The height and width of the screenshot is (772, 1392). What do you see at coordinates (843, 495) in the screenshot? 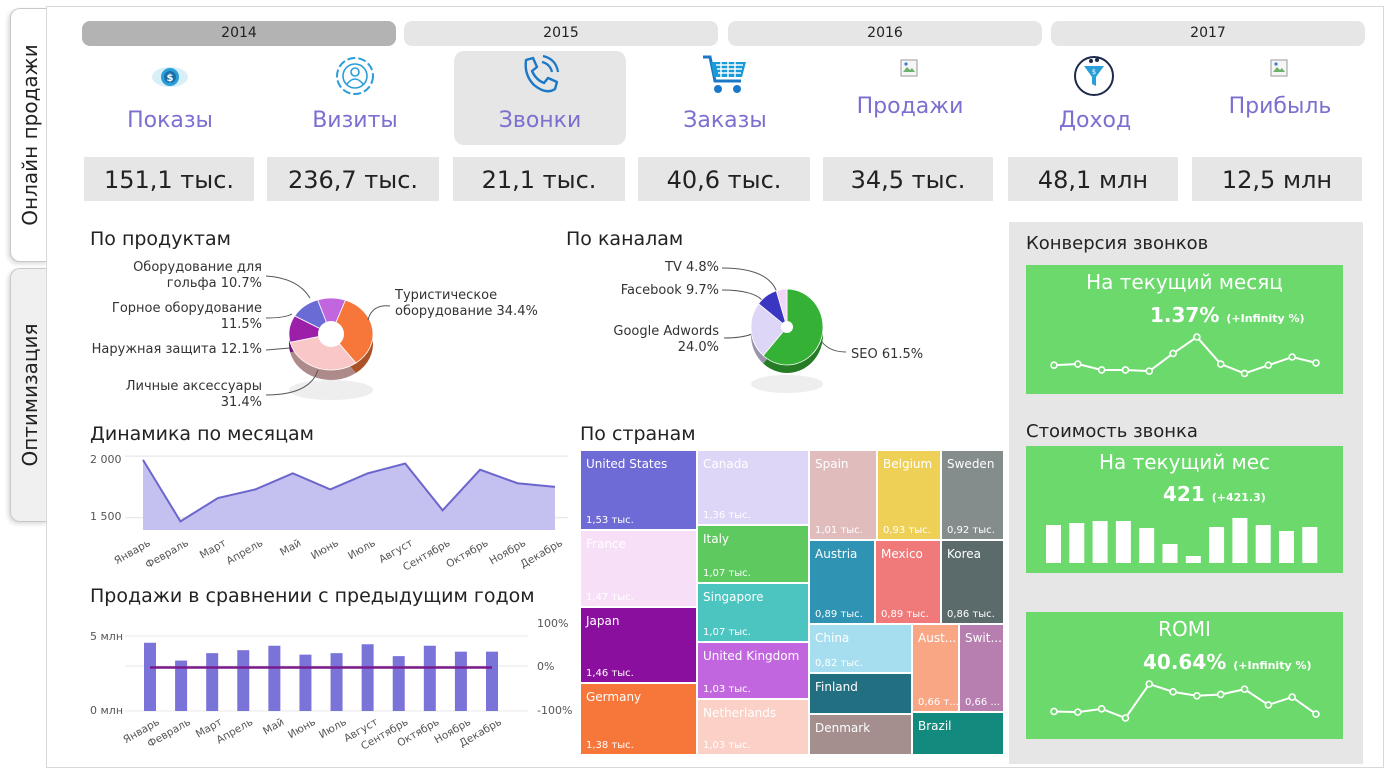
I see `treemap-cell: Spain 1,01 тыс.` at bounding box center [843, 495].